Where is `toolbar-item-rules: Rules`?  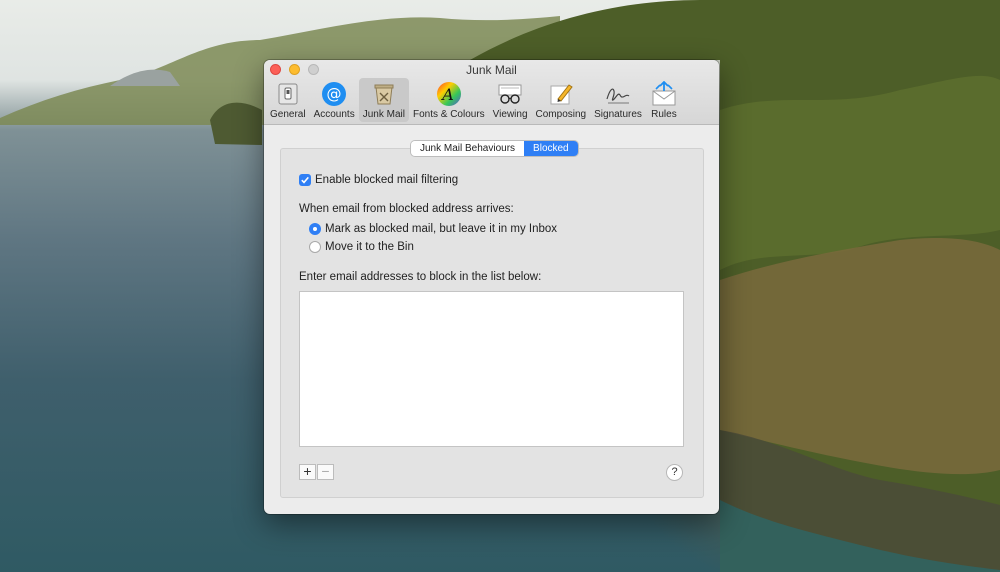 toolbar-item-rules: Rules is located at coordinates (664, 100).